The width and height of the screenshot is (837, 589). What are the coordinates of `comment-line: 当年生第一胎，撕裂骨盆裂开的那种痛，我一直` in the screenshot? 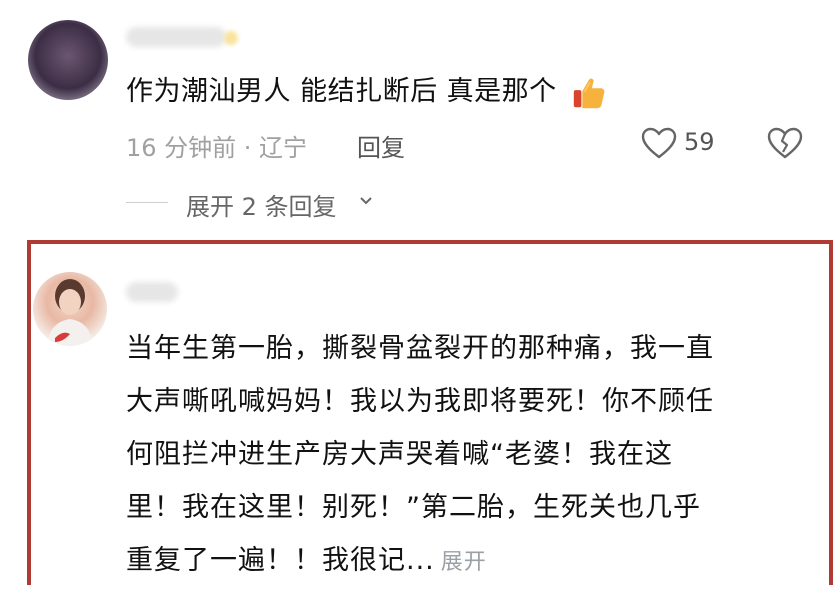 It's located at (420, 348).